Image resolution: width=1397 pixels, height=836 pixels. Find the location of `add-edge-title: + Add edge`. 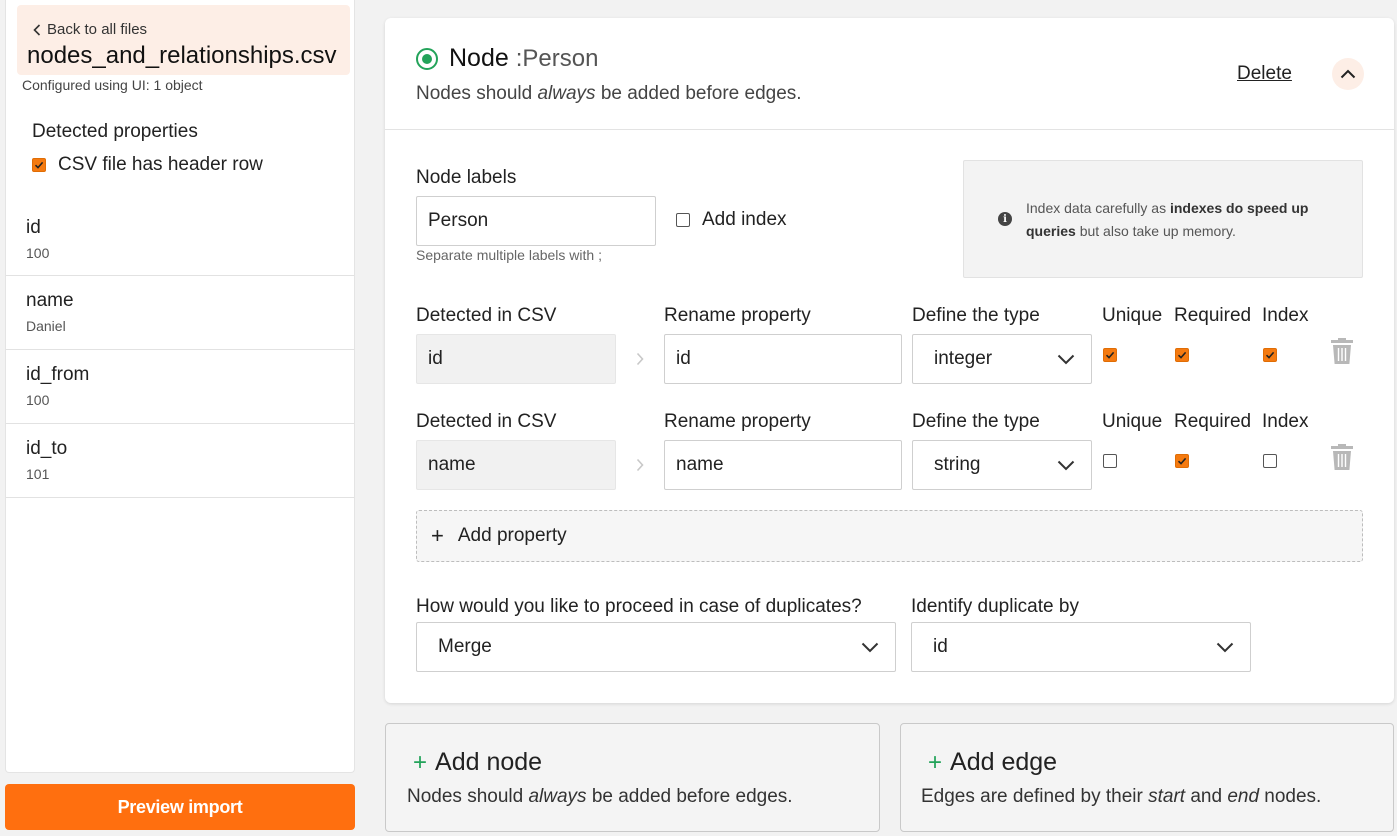

add-edge-title: + Add edge is located at coordinates (992, 762).